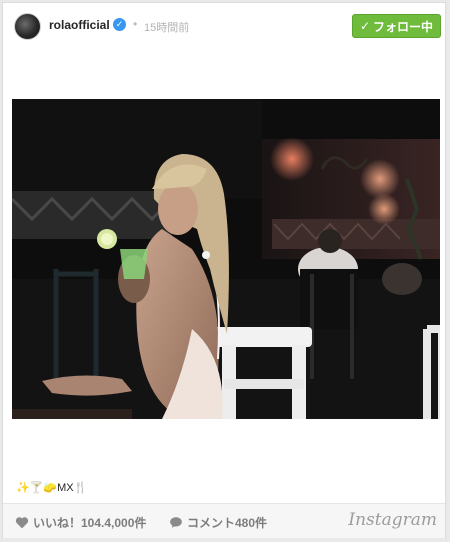 The height and width of the screenshot is (542, 450). What do you see at coordinates (52, 488) in the screenshot?
I see `post-caption: ✨🍸🧽MX🍴` at bounding box center [52, 488].